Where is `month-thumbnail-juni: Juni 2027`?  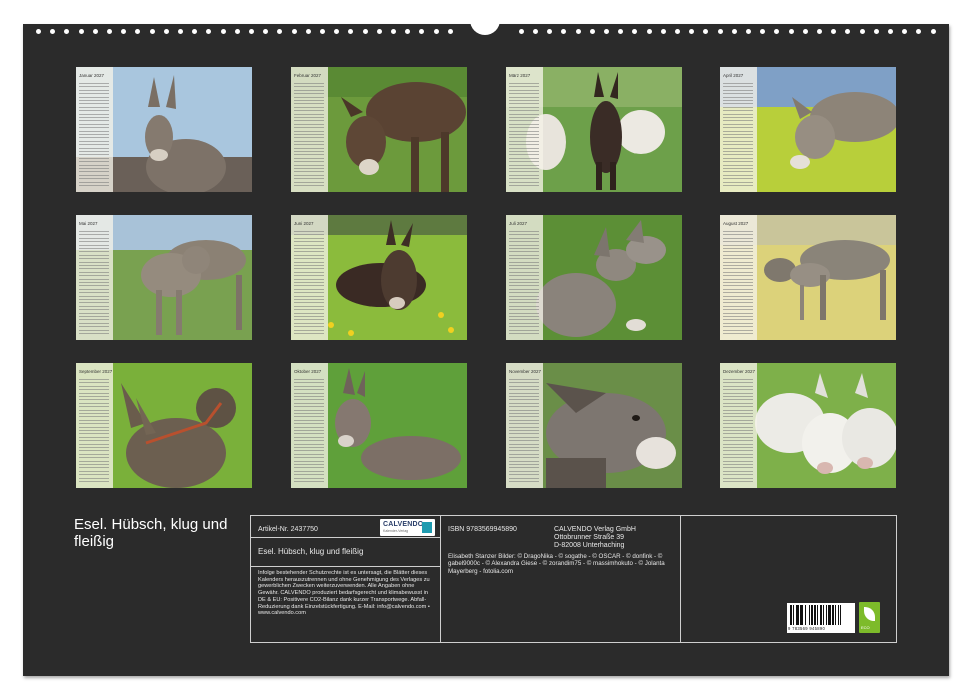
month-thumbnail-juni: Juni 2027 is located at coordinates (379, 277).